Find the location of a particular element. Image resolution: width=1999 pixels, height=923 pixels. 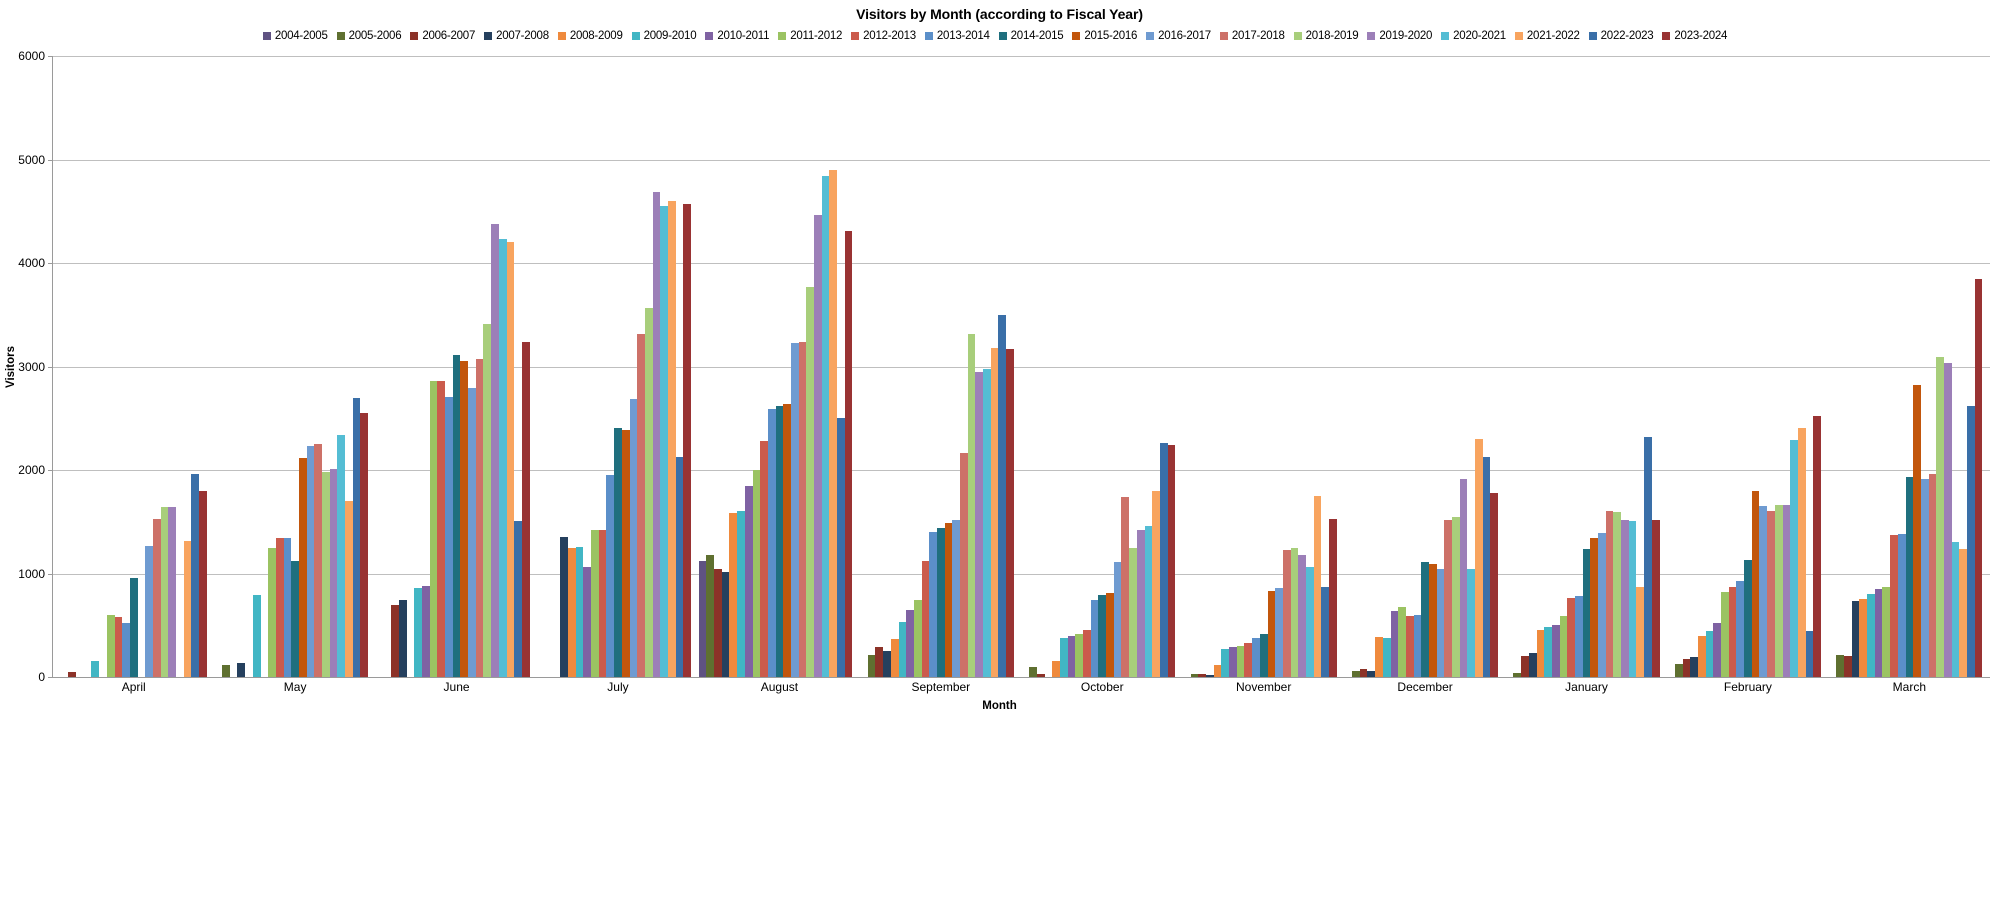

legend-item: 2017-2018 is located at coordinates (1252, 36).